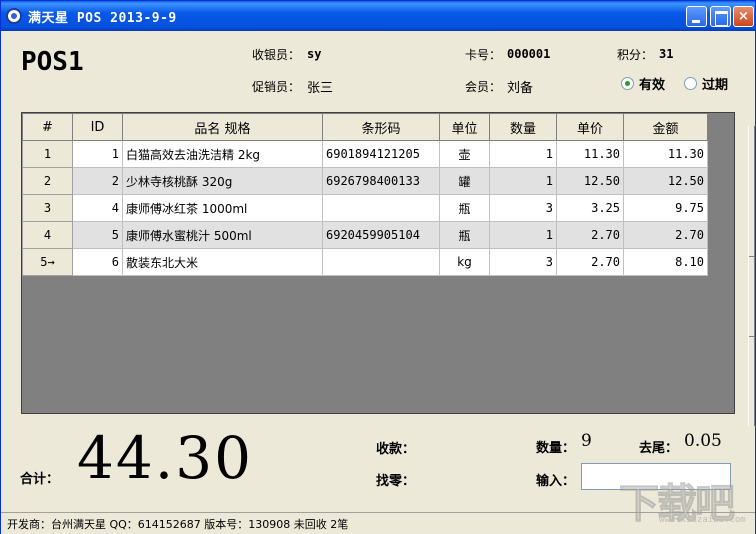 The height and width of the screenshot is (534, 756). What do you see at coordinates (178, 524) in the screenshot?
I see `status-text: 开发商：台州满天星 QQ：614152687 版本号：130908 未回收 2笔` at bounding box center [178, 524].